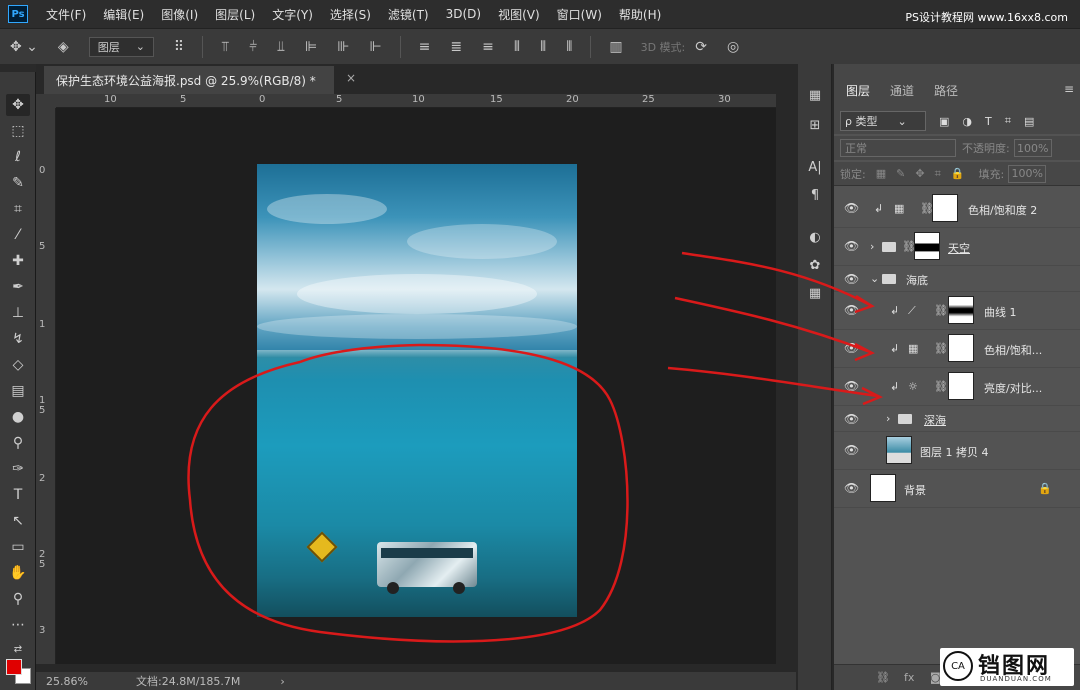 This screenshot has height=690, width=1080. Describe the element at coordinates (883, 121) in the screenshot. I see `layer-filter-select: ρ 类型 ⌄` at that location.